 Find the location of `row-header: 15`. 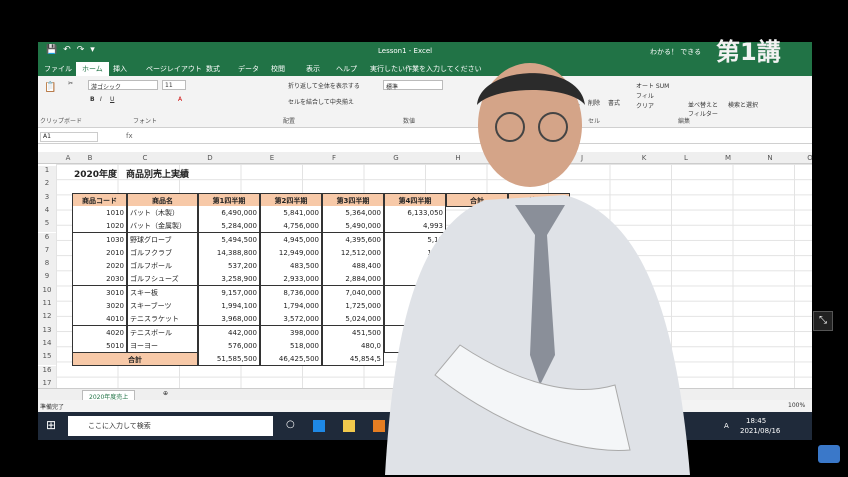

row-header: 15 is located at coordinates (47, 359).